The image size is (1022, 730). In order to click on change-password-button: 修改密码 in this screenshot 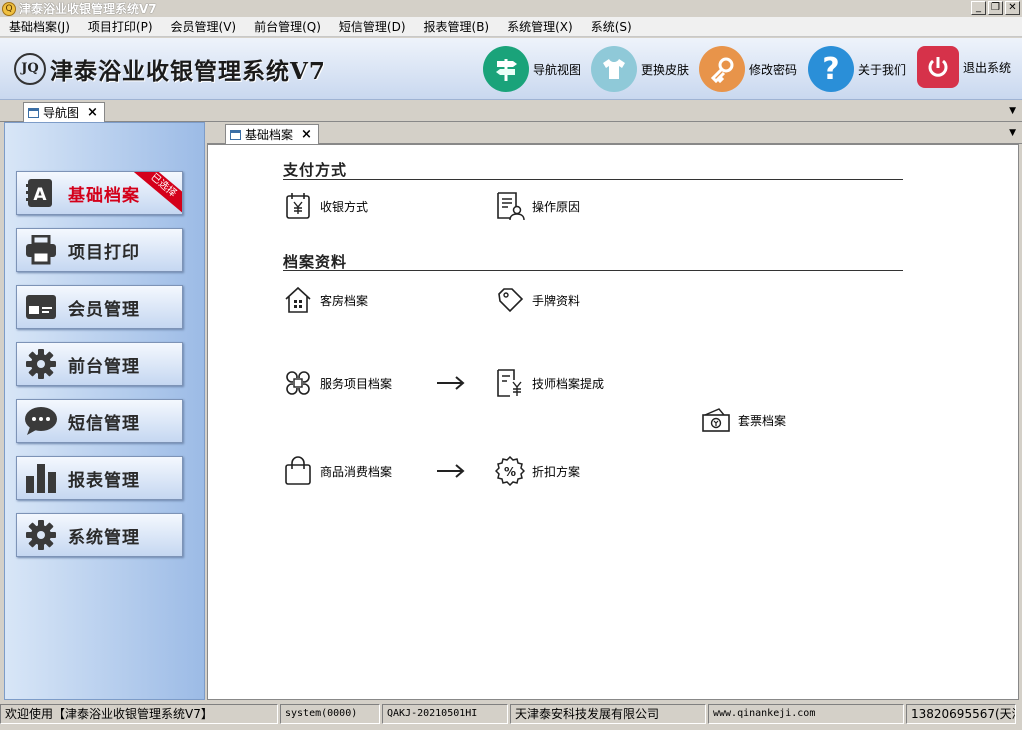, I will do `click(748, 69)`.